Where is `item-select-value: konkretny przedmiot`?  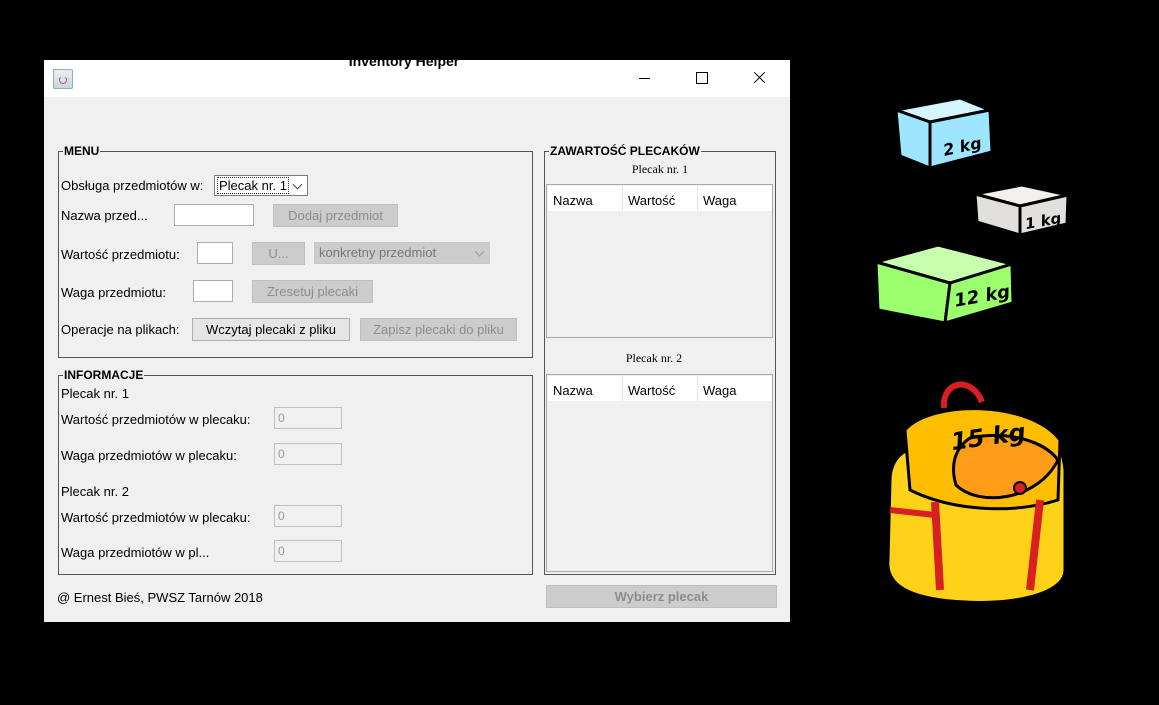 item-select-value: konkretny przedmiot is located at coordinates (378, 252).